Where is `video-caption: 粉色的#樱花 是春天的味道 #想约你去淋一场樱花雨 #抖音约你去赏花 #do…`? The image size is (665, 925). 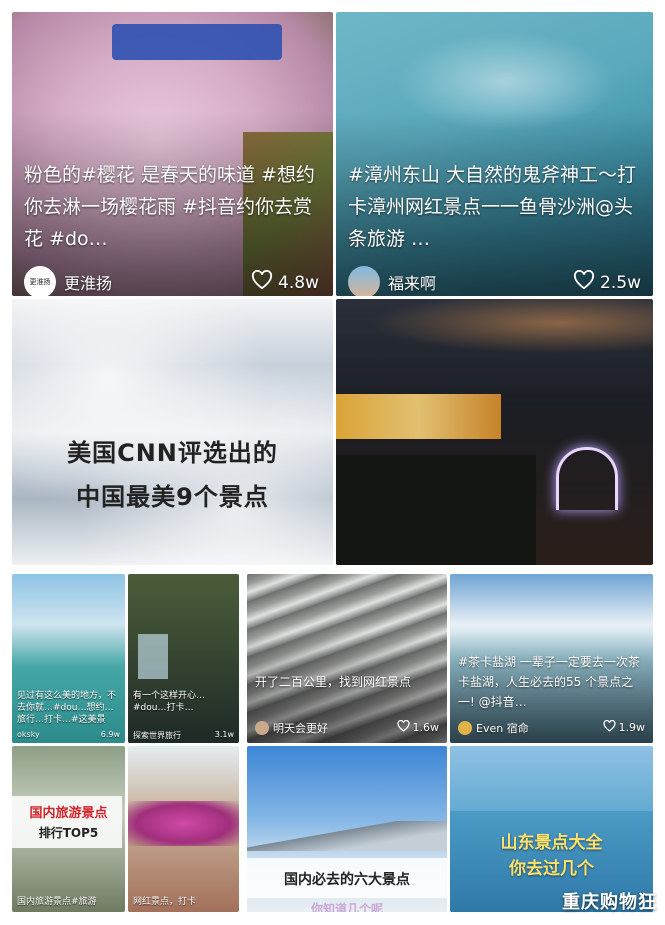
video-caption: 粉色的#樱花 是春天的味道 #想约你去淋一场樱花雨 #抖音约你去赏花 #do… is located at coordinates (169, 207).